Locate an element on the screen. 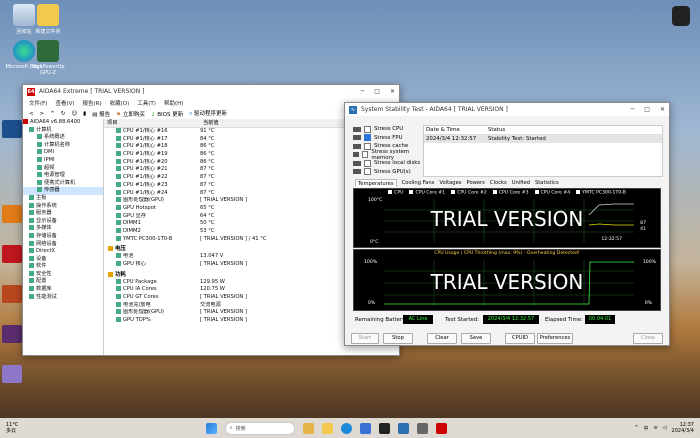  menu-report: 报告(R) is located at coordinates (92, 103).